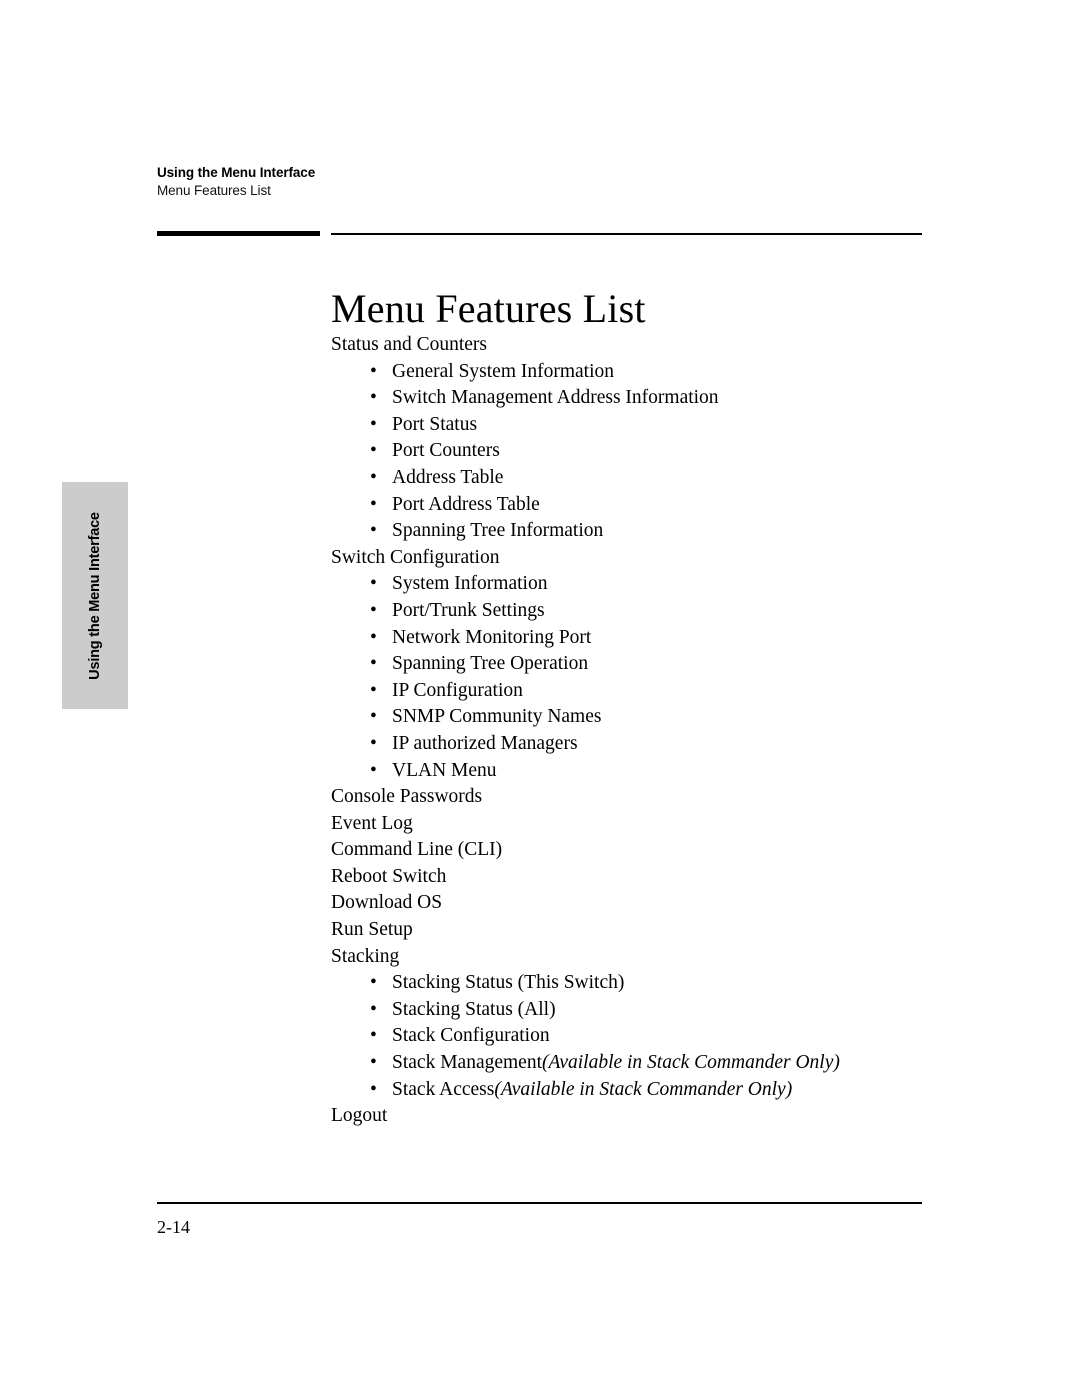  Describe the element at coordinates (457, 690) in the screenshot. I see `feature-item-label: IP Configuration` at that location.